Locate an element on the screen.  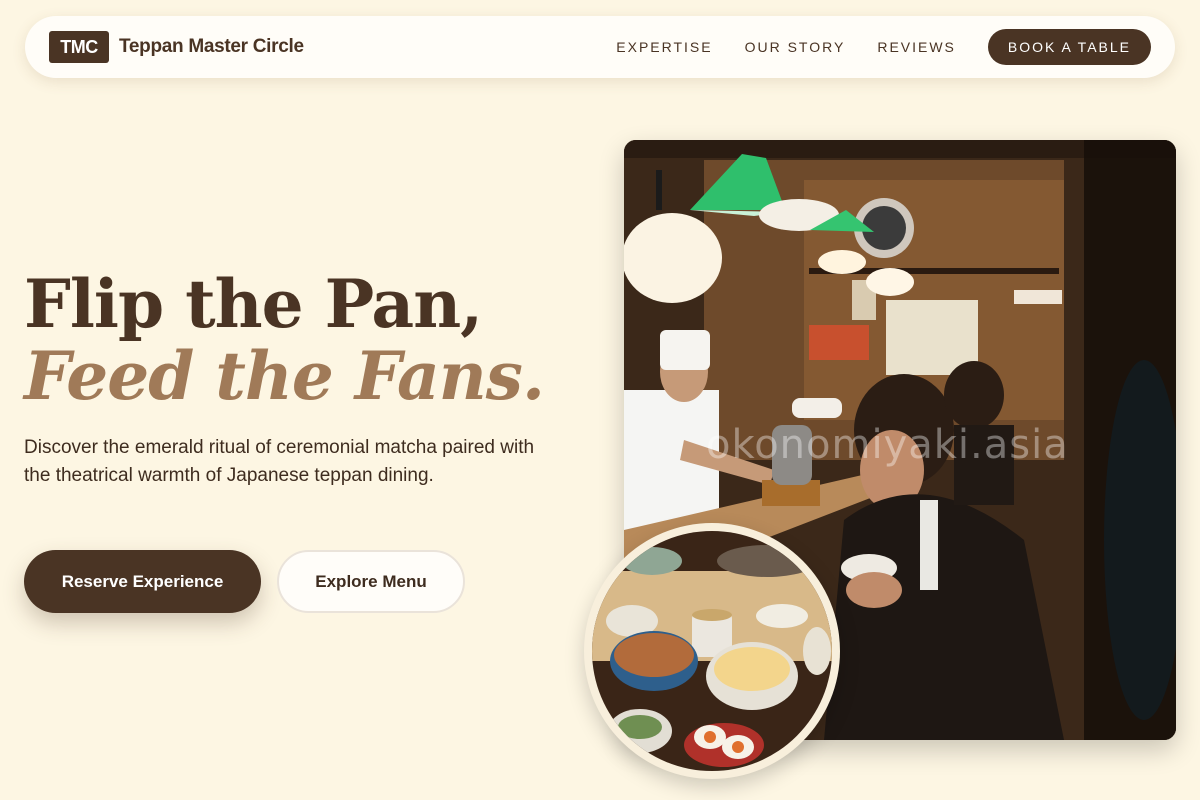
food-photo-frame is located at coordinates (712, 651).